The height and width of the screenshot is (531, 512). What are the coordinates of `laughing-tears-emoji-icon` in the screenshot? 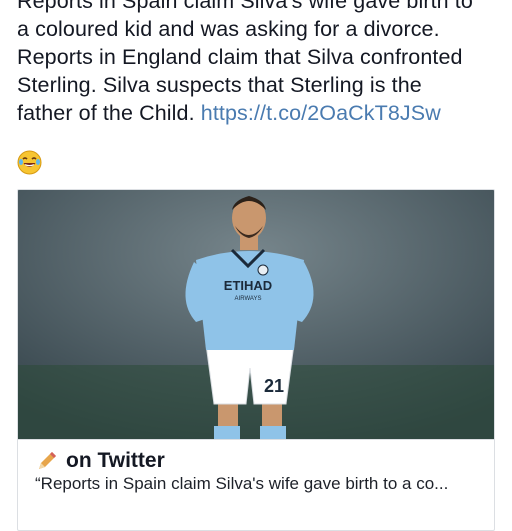 It's located at (29, 162).